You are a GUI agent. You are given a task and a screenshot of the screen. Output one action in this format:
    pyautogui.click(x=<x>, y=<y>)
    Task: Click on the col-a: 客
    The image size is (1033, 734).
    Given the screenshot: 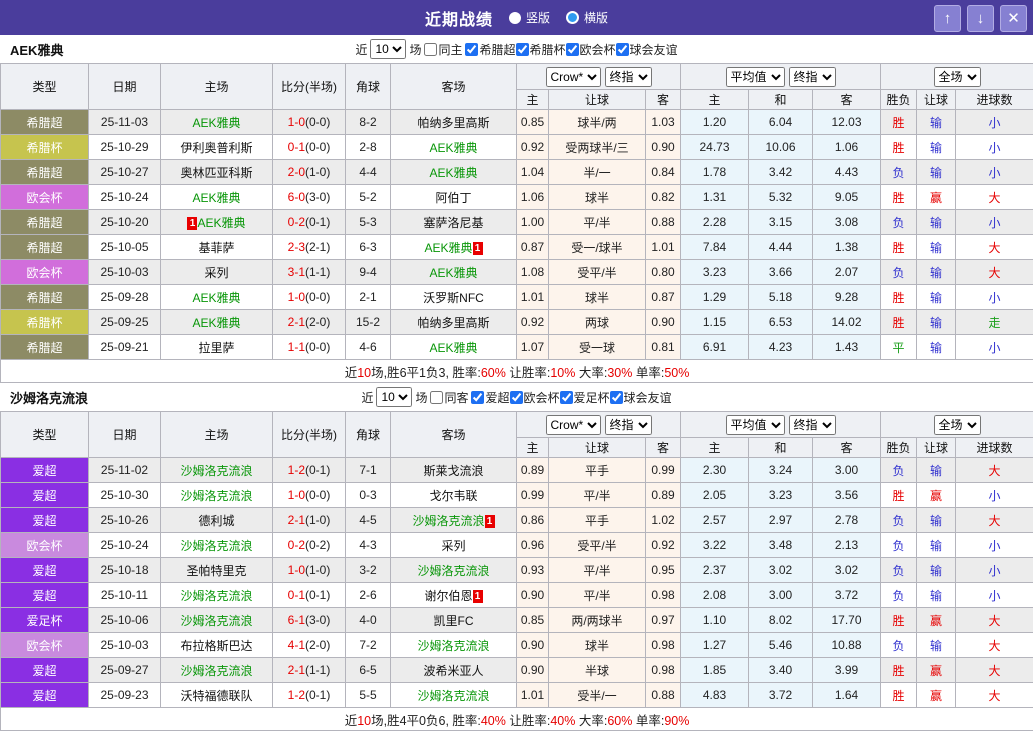 What is the action you would take?
    pyautogui.click(x=663, y=447)
    